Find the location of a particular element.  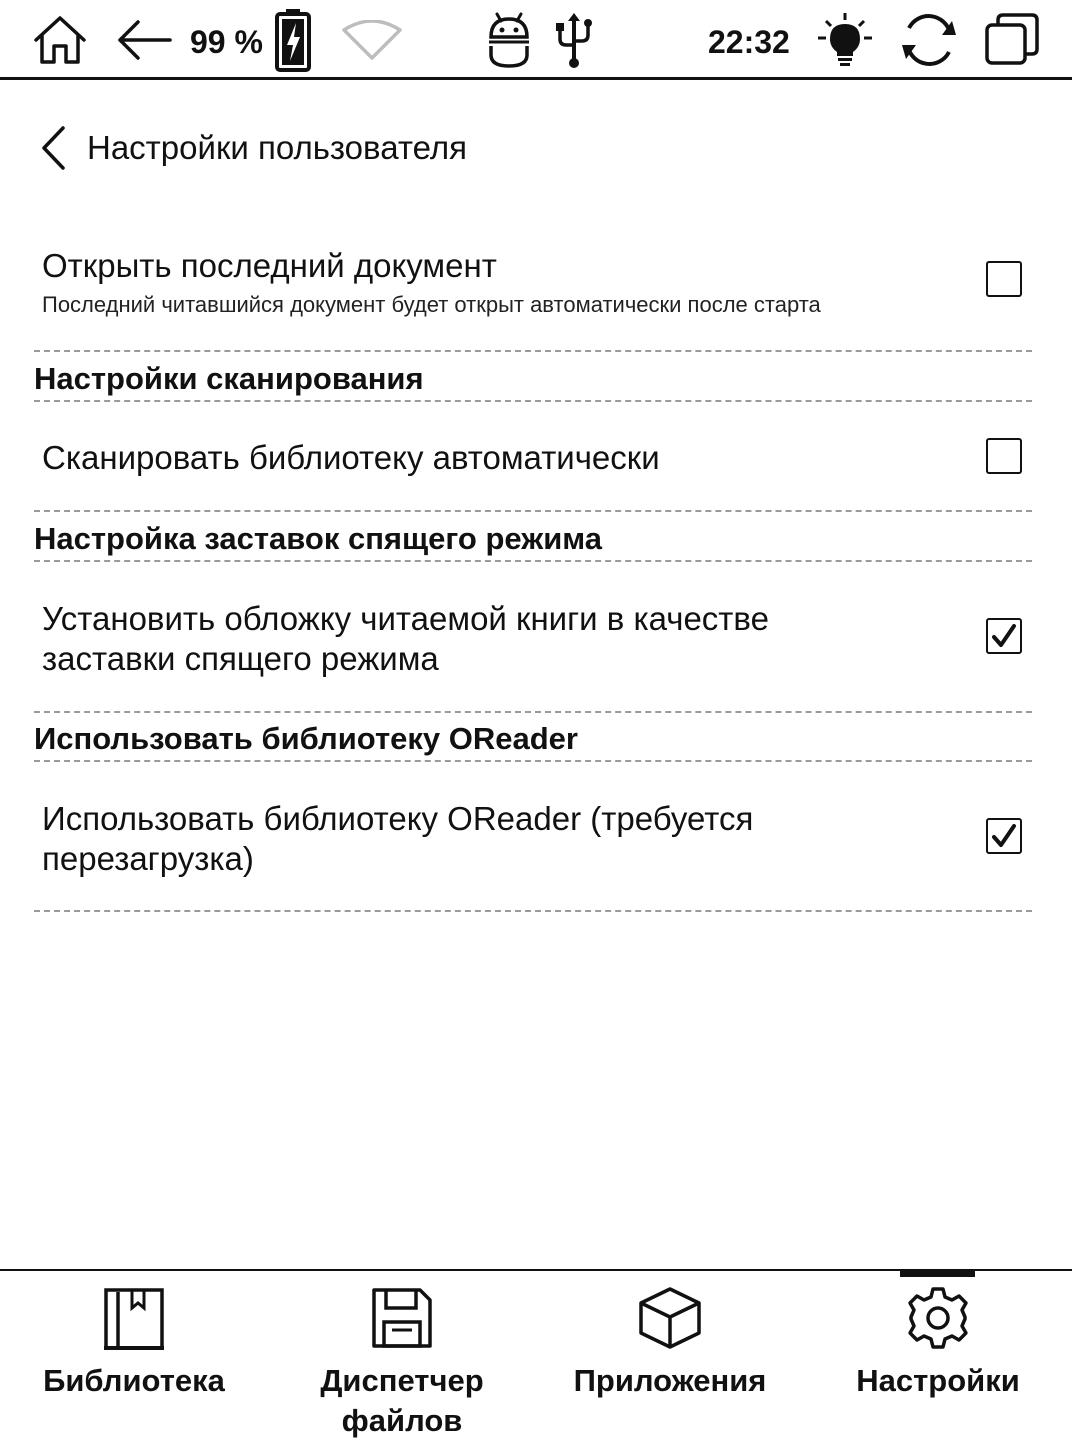

back-button is located at coordinates (54, 148).